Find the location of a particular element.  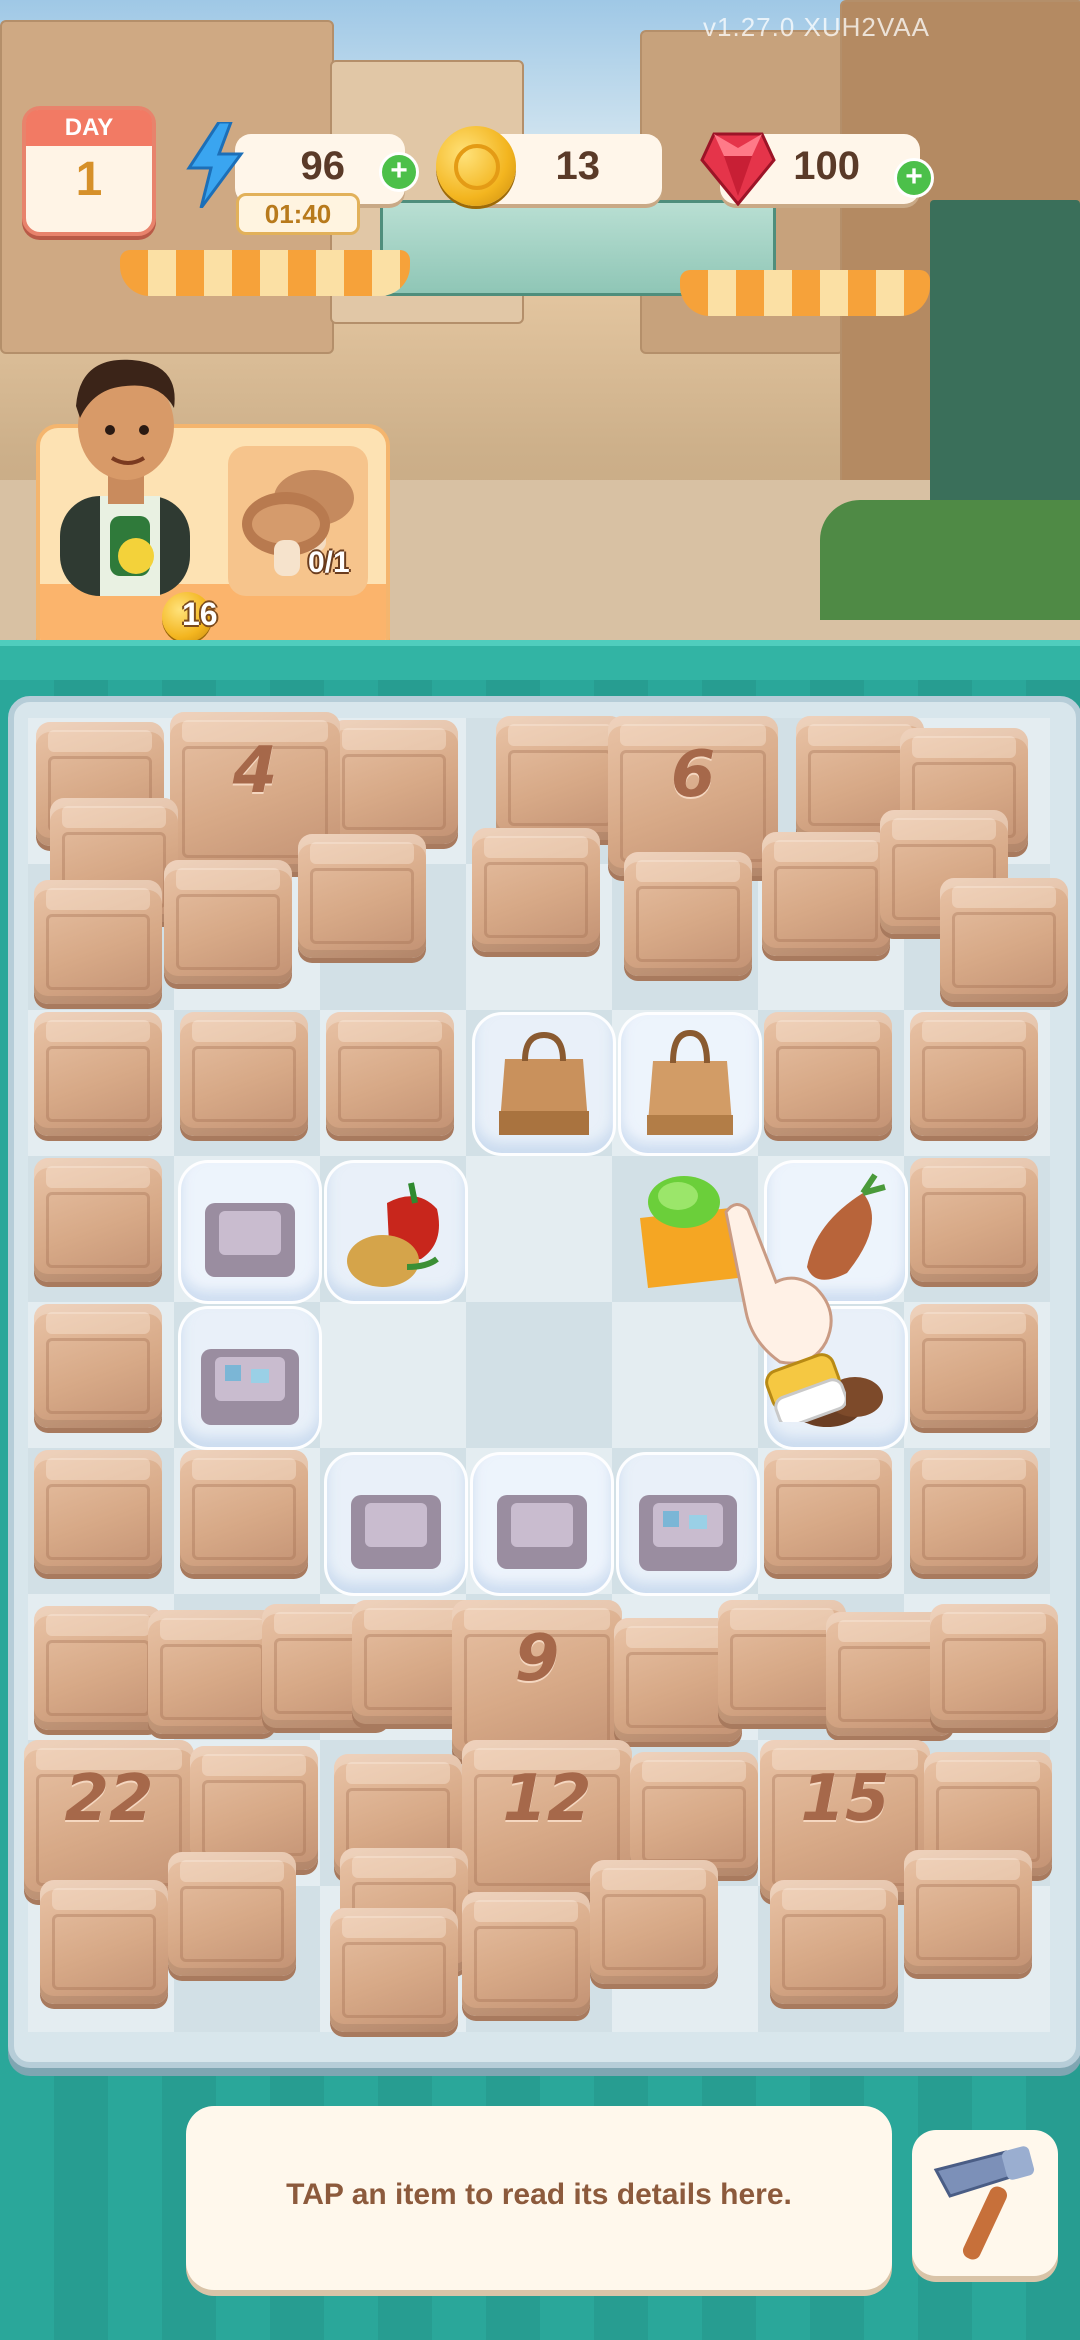

ruby-gem-icon is located at coordinates (738, 169).